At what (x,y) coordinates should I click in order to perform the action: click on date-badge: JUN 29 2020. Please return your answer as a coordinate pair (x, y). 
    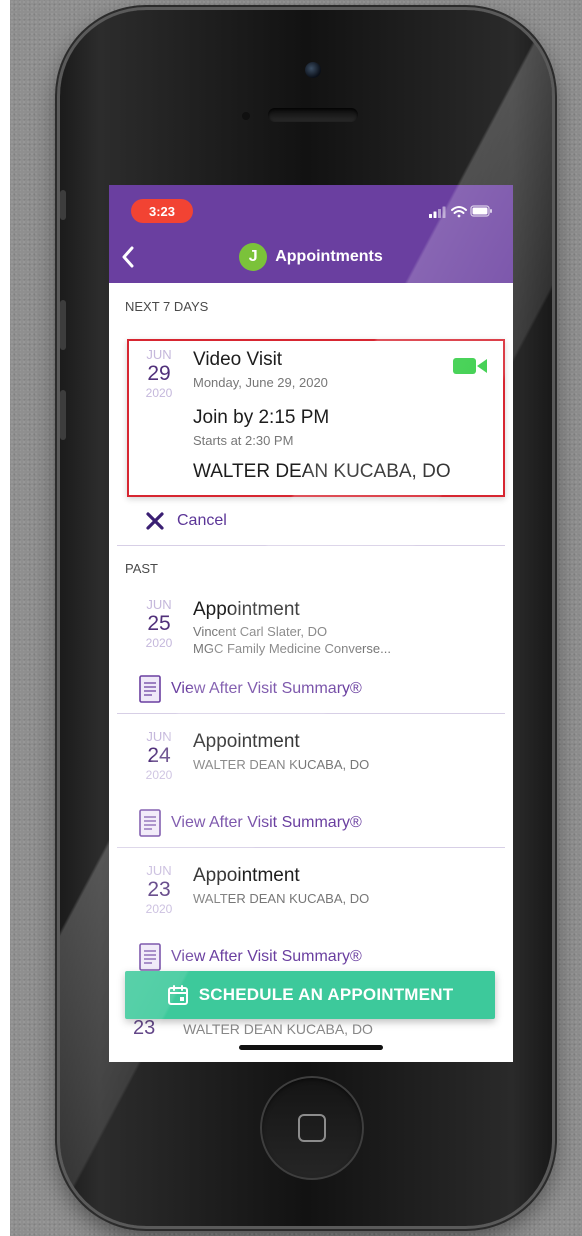
    Looking at the image, I should click on (159, 374).